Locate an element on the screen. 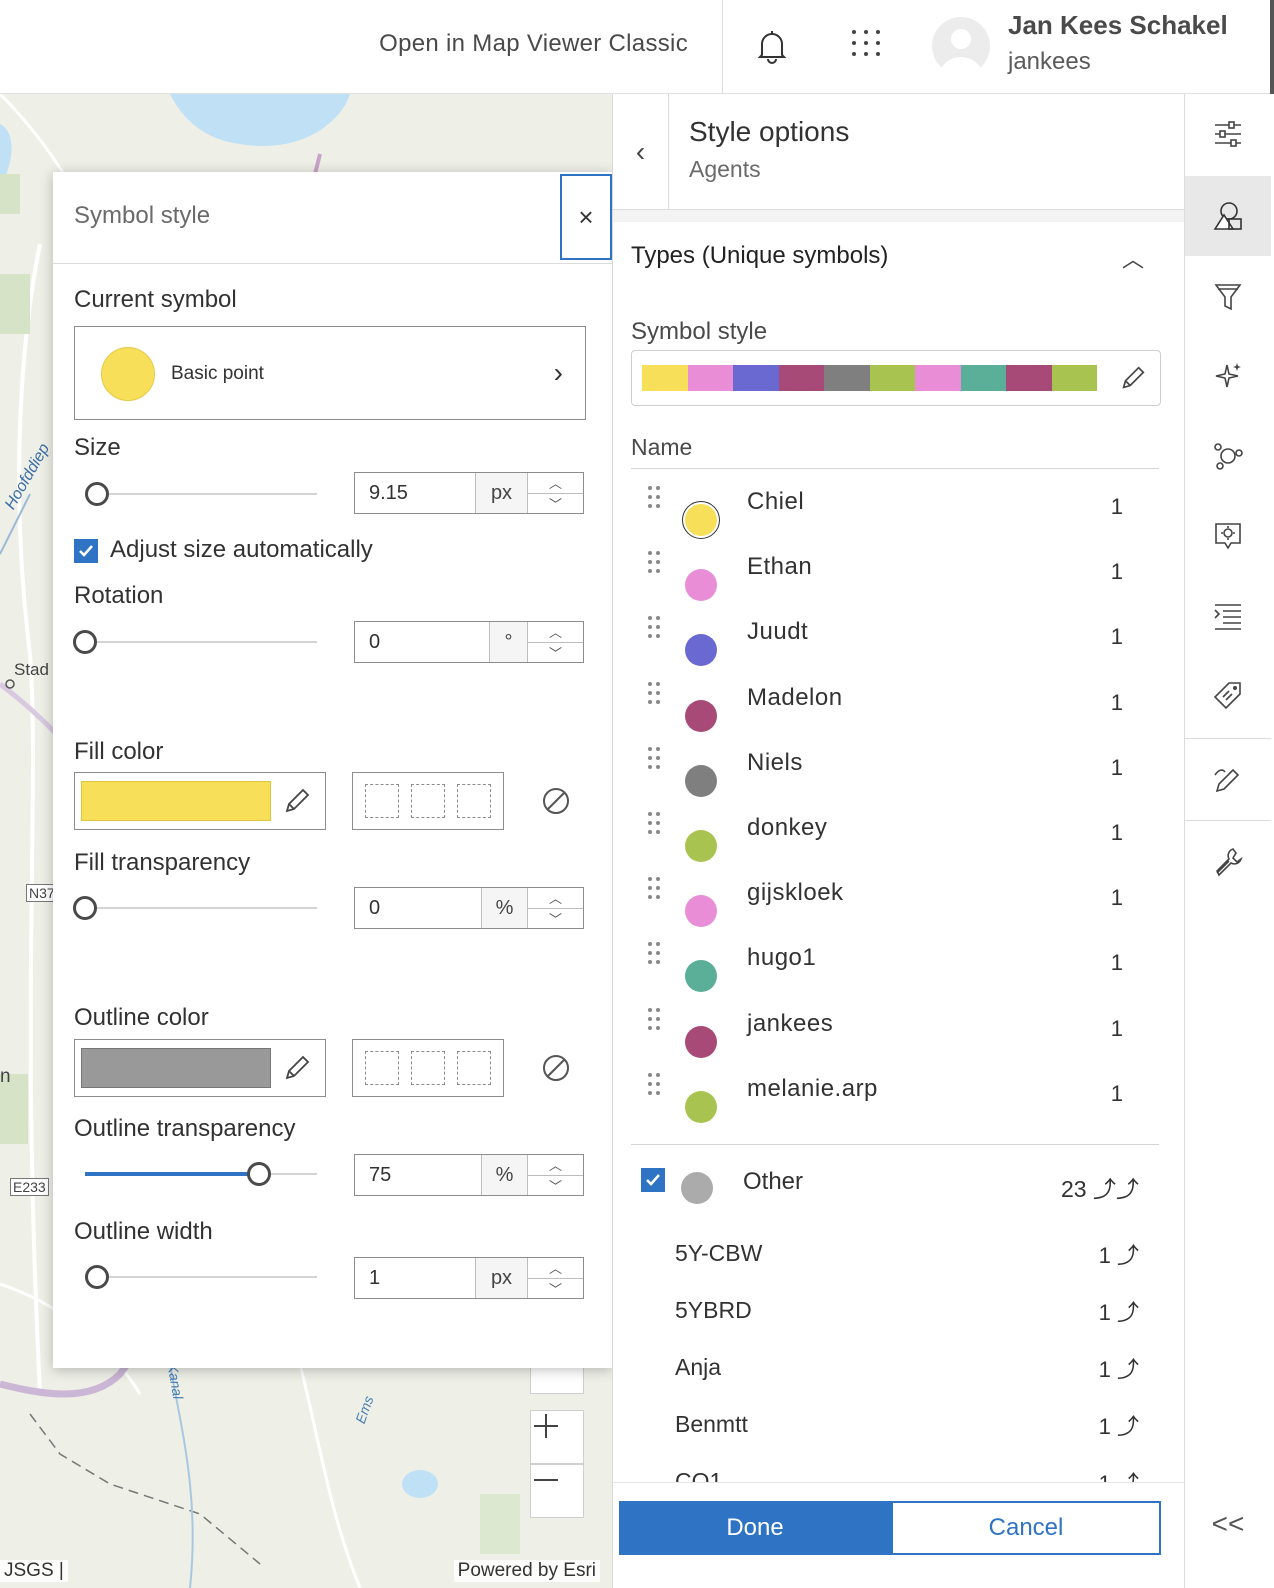 The image size is (1274, 1588). other-value-row: 5YBRD 1 ⤴ is located at coordinates (895, 1313).